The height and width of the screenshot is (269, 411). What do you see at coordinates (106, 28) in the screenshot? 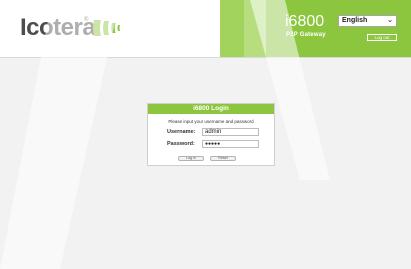
I see `logo-wave-icon` at bounding box center [106, 28].